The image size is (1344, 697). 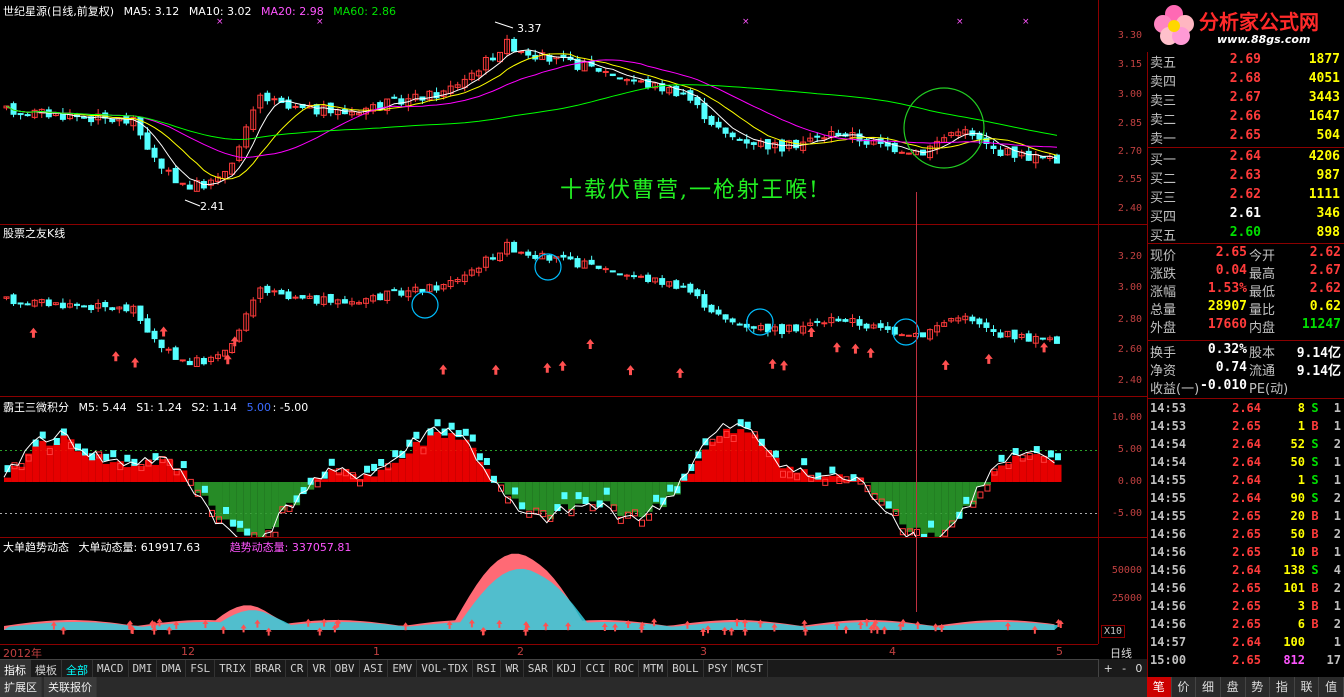 I want to click on order-label: 卖三, so click(x=1163, y=101).